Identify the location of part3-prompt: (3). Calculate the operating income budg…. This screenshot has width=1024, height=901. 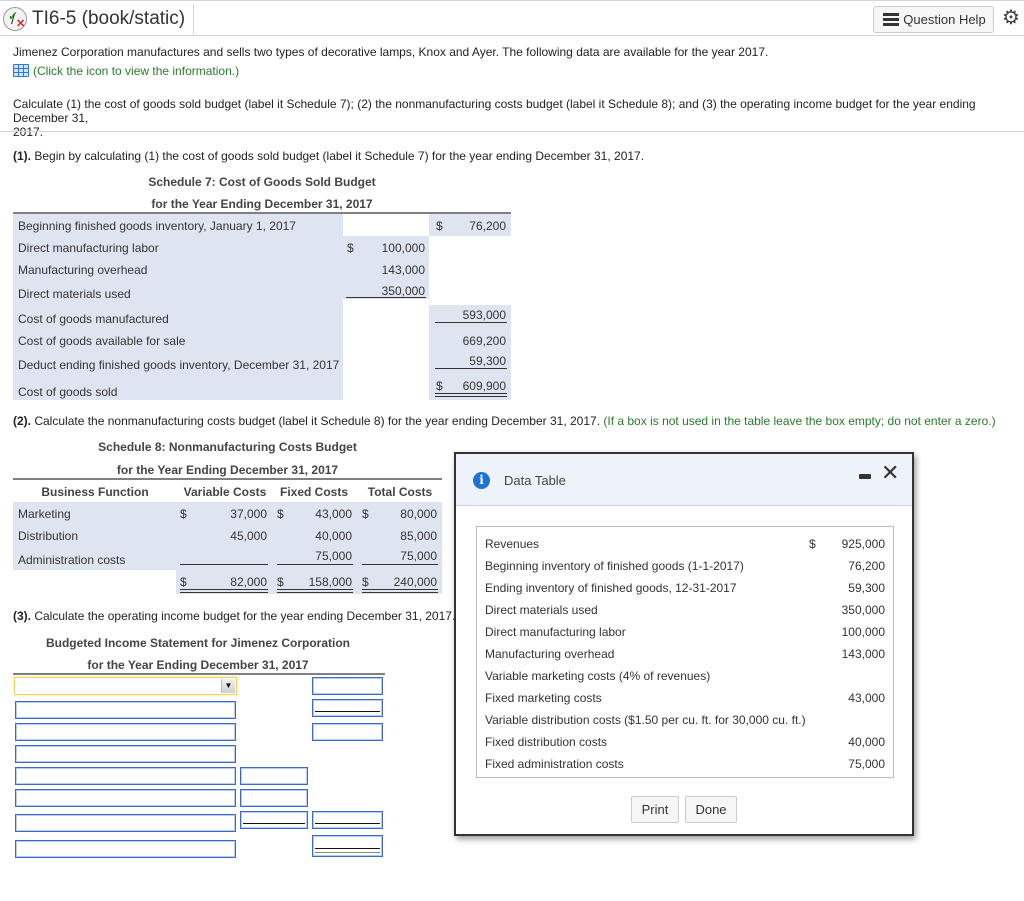
(234, 616).